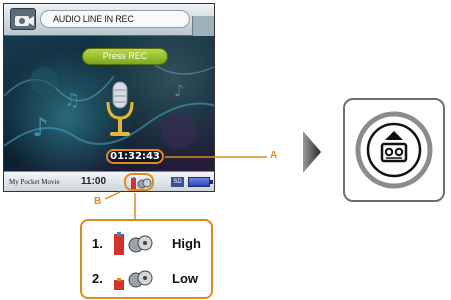 The image size is (451, 300). Describe the element at coordinates (146, 259) in the screenshot. I see `quality-legend: 1. High 2. Low` at that location.